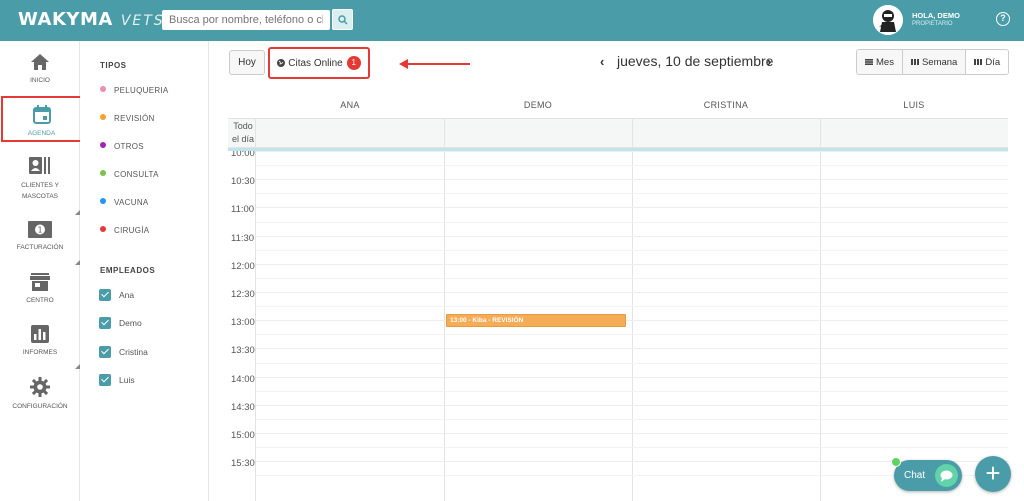 Image resolution: width=1024 pixels, height=501 pixels. What do you see at coordinates (141, 90) in the screenshot?
I see `type-label: PELUQUERIA` at bounding box center [141, 90].